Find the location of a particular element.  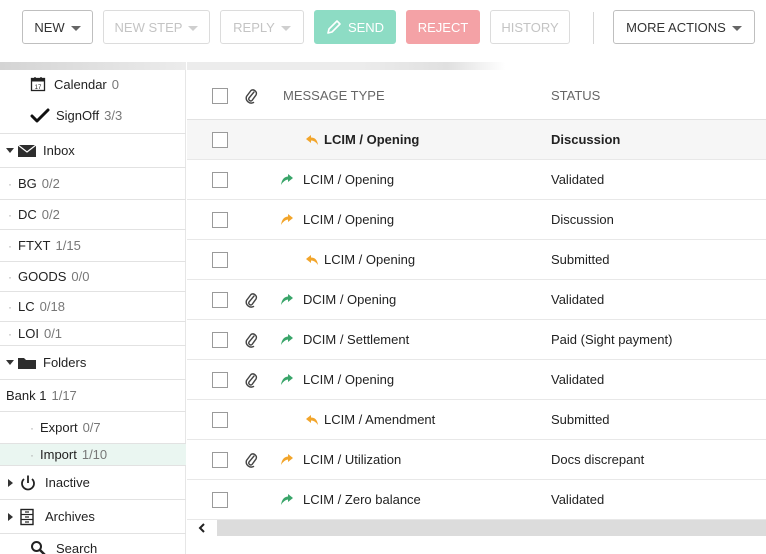

sidebar-item-count: 0/7 is located at coordinates (91, 427).